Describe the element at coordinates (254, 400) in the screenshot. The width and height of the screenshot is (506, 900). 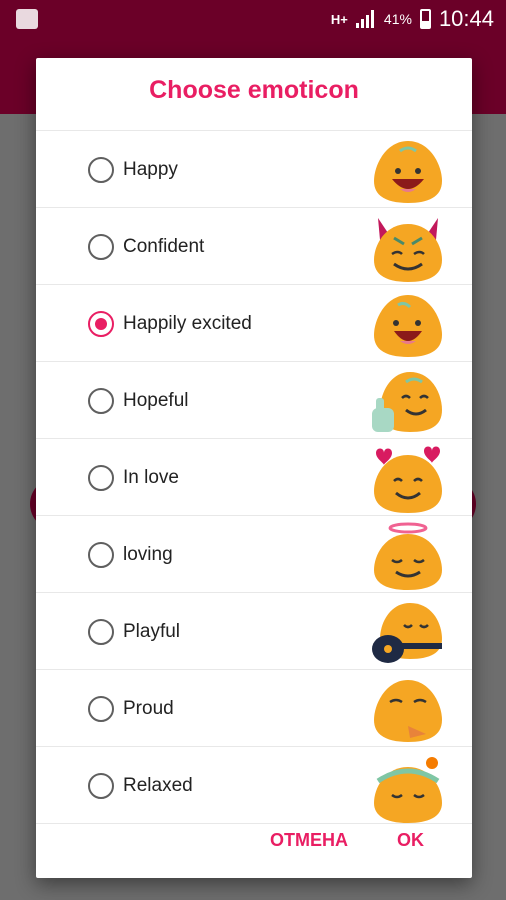
I see `emoticon-option-hopeful: Hopeful` at that location.